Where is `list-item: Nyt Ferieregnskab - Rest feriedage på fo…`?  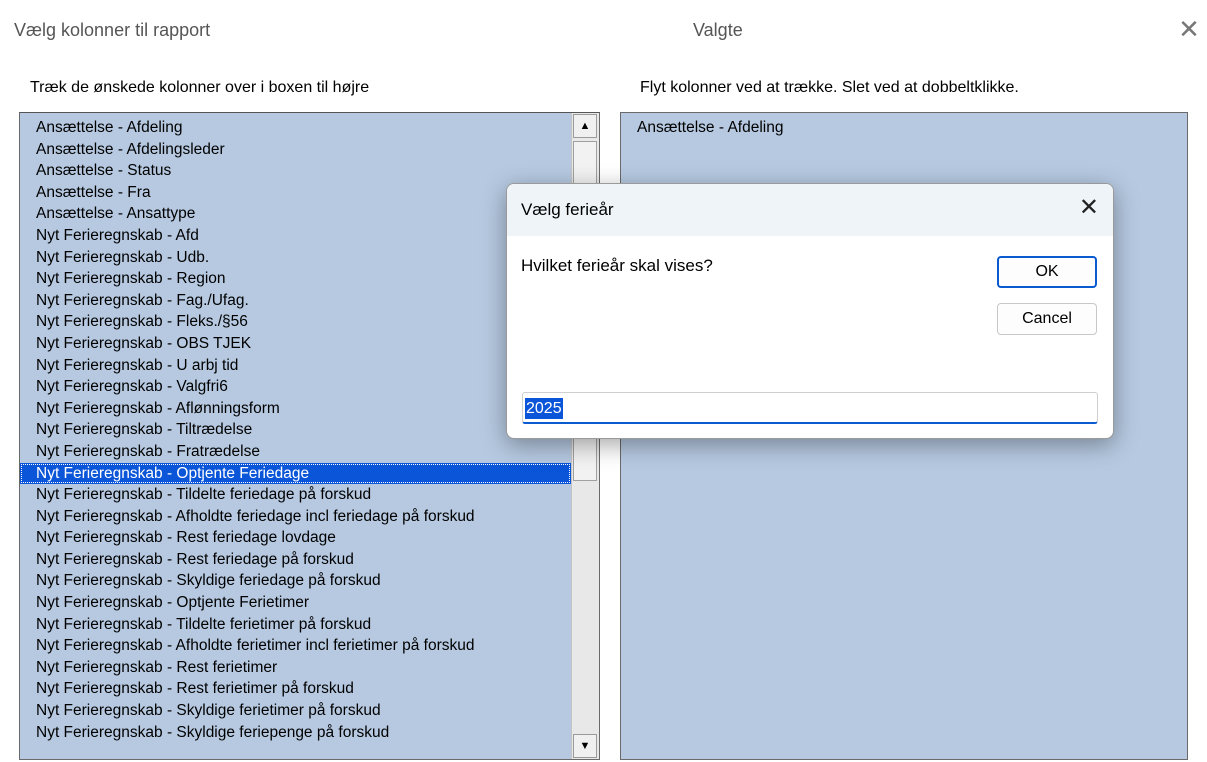 list-item: Nyt Ferieregnskab - Rest feriedage på fo… is located at coordinates (295, 560).